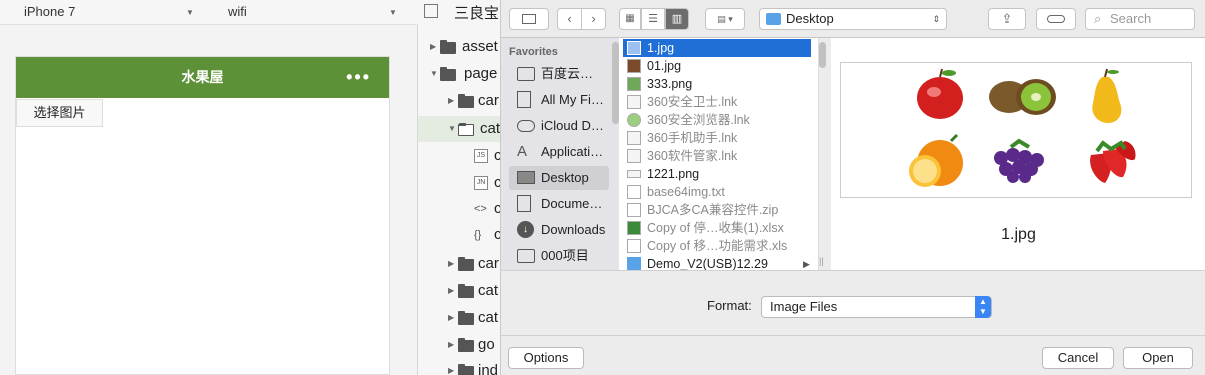 The image size is (1205, 375). I want to click on tree-item: <> c, so click(459, 209).